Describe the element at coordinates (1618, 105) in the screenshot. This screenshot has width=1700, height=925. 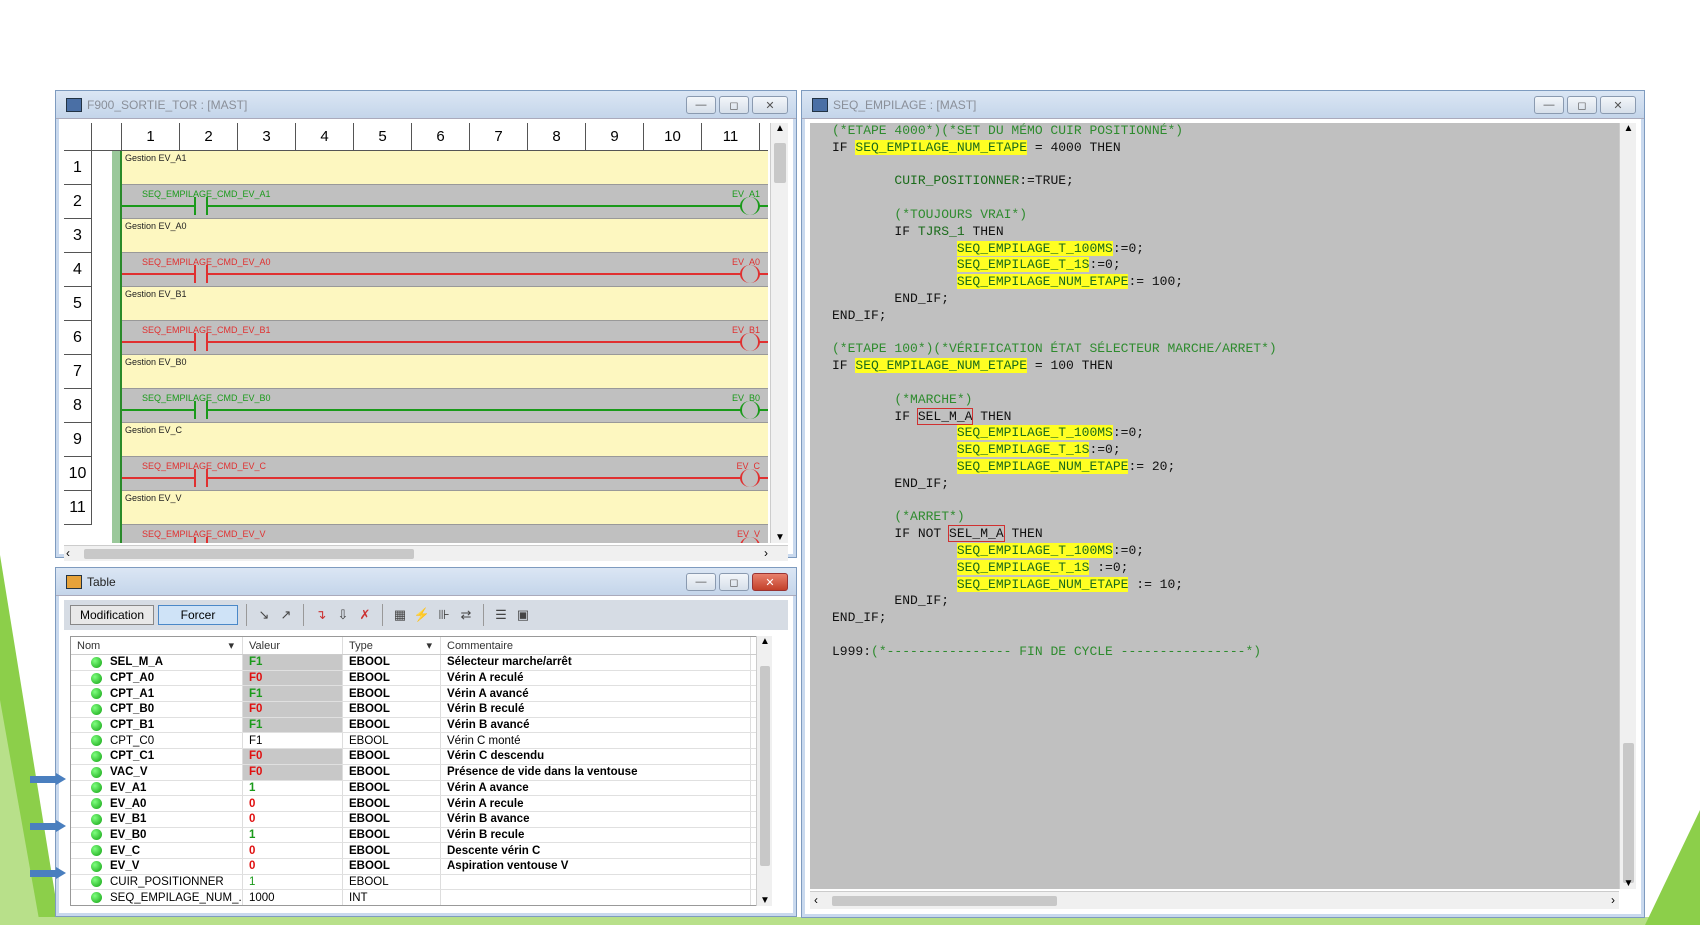
I see `close-button: ✕` at that location.